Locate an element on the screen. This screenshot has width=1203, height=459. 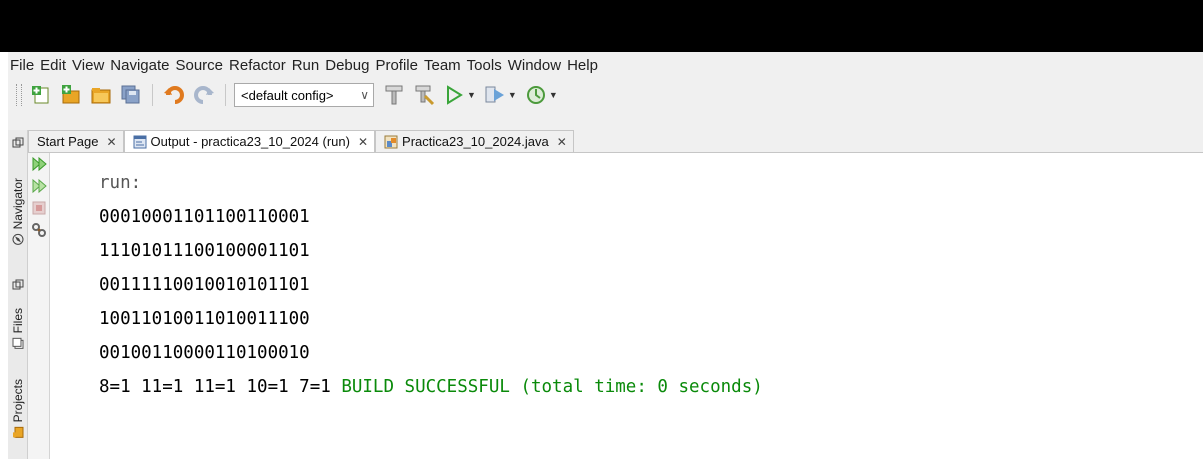
debug-dropdown-icon: ▼ is located at coordinates (512, 95).